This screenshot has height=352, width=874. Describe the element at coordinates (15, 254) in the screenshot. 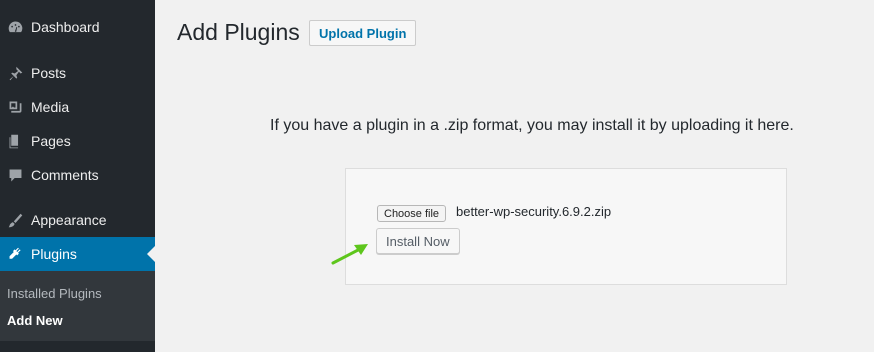

I see `plugin-icon` at that location.